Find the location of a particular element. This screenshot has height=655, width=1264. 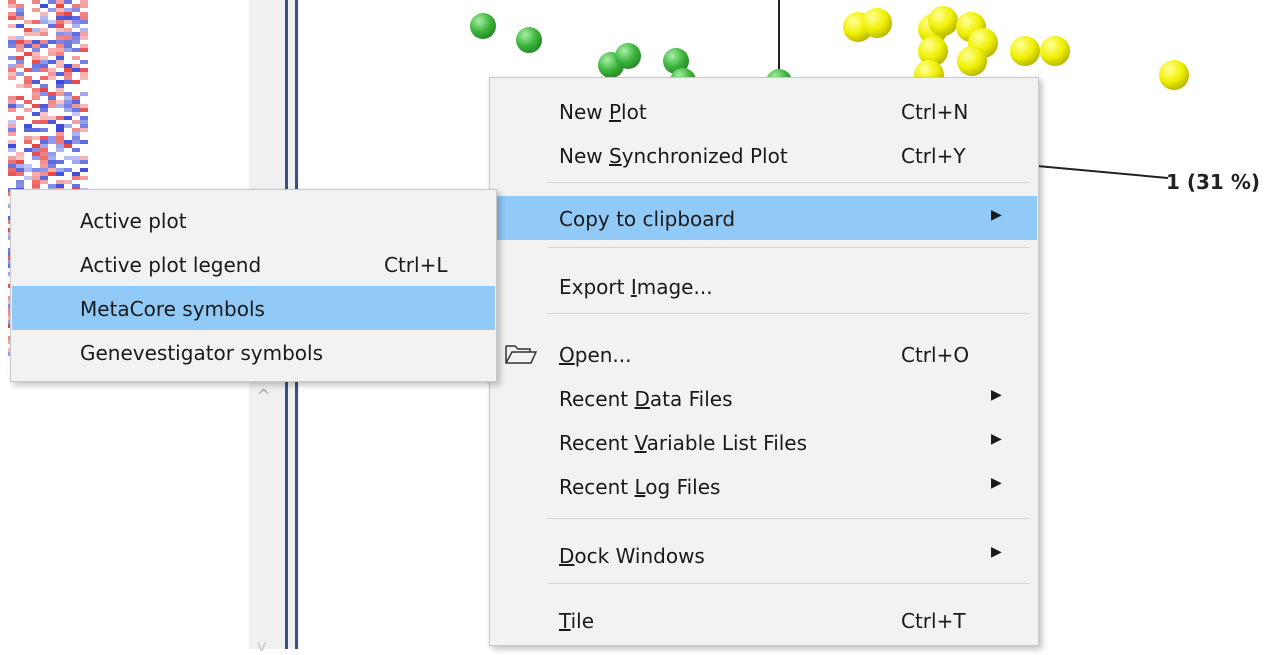

submenu-item-metacore-symbols: MetaCore symbols is located at coordinates (253, 308).